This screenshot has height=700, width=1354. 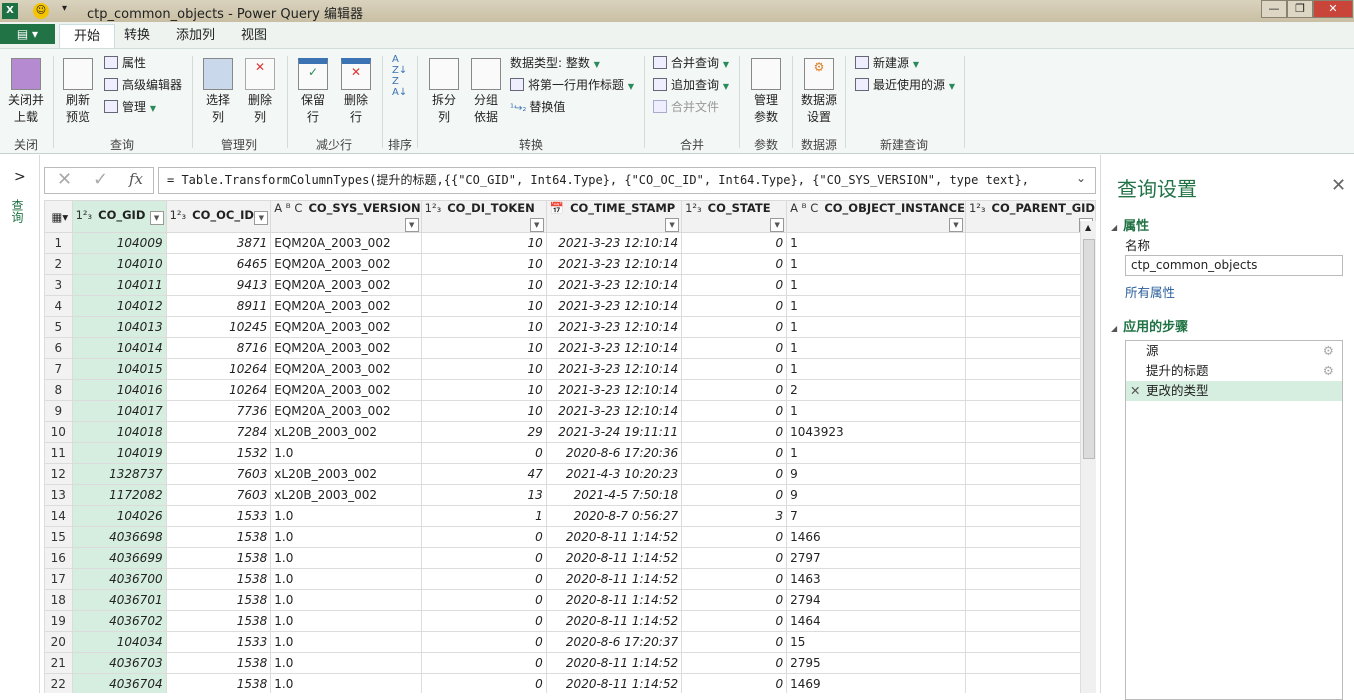 I want to click on gear-icon: ⚙, so click(x=1328, y=371).